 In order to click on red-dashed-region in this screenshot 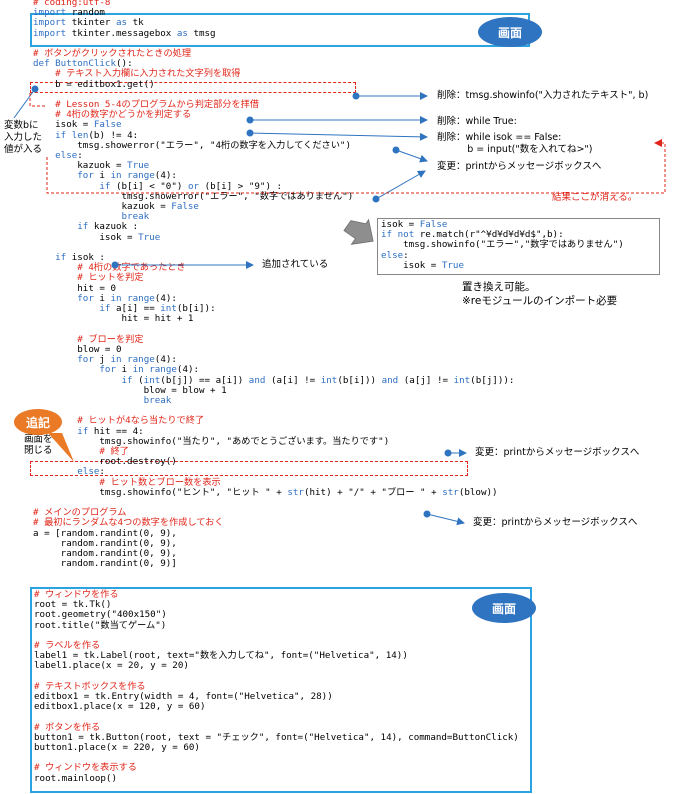, I will do `click(347, 143)`.